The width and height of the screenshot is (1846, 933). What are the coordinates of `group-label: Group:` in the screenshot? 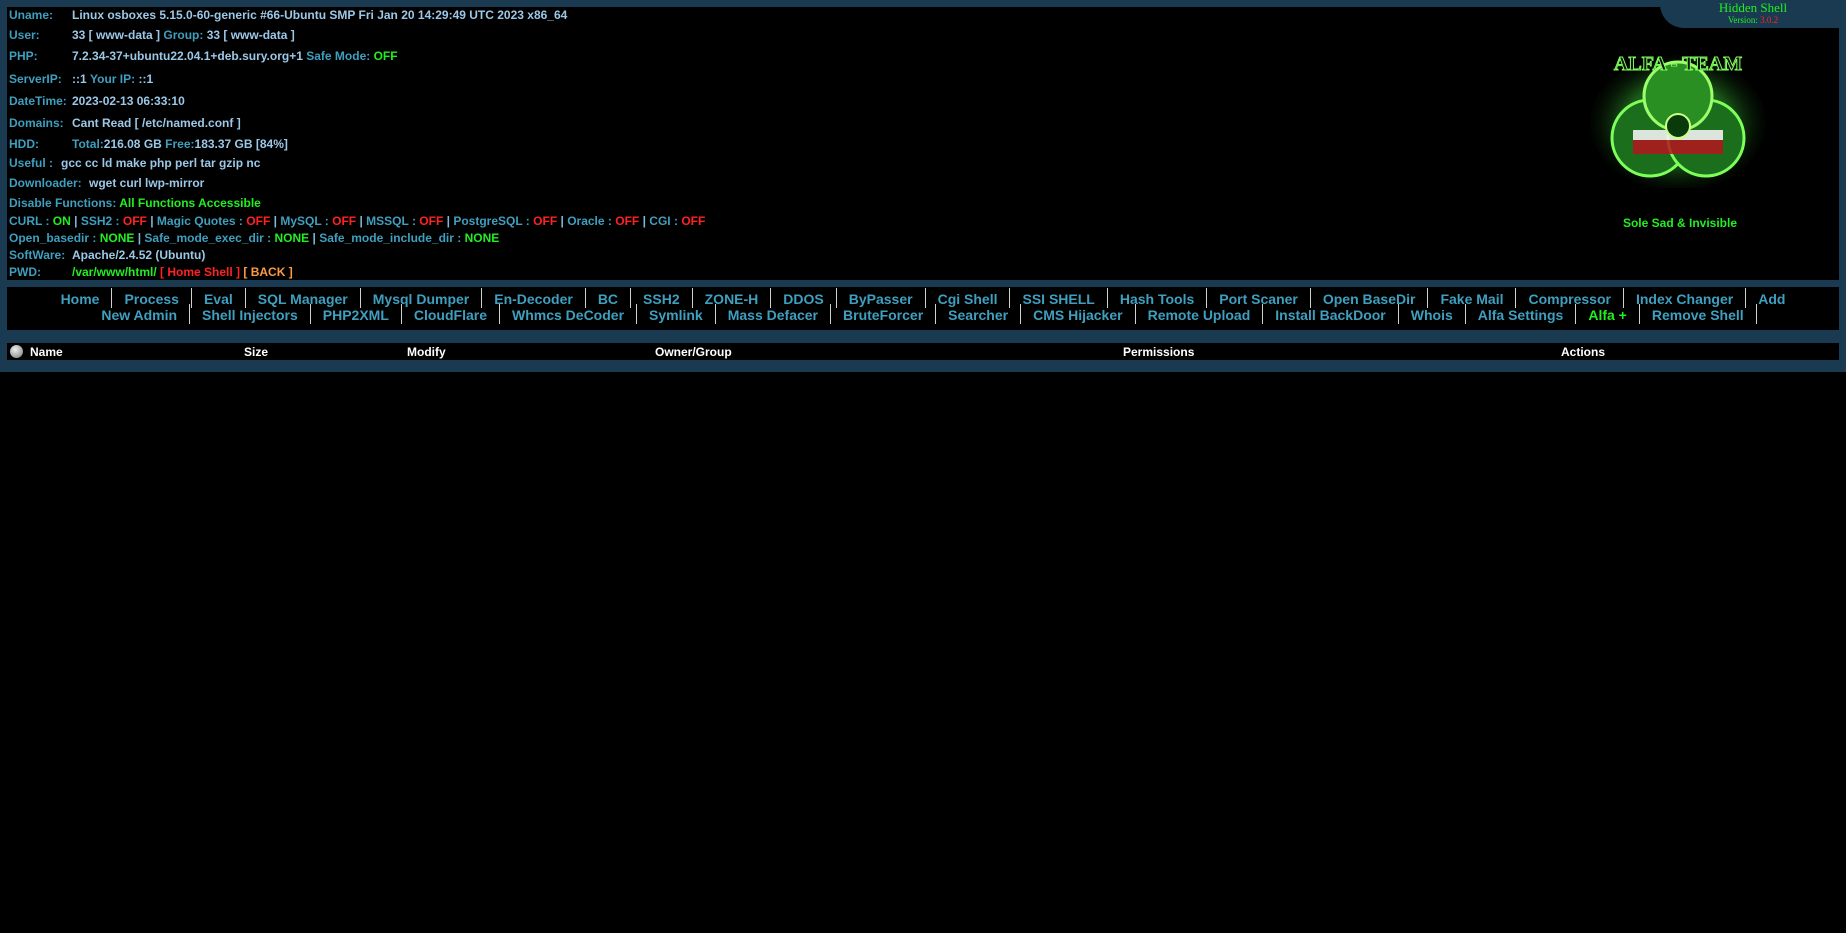 It's located at (183, 35).